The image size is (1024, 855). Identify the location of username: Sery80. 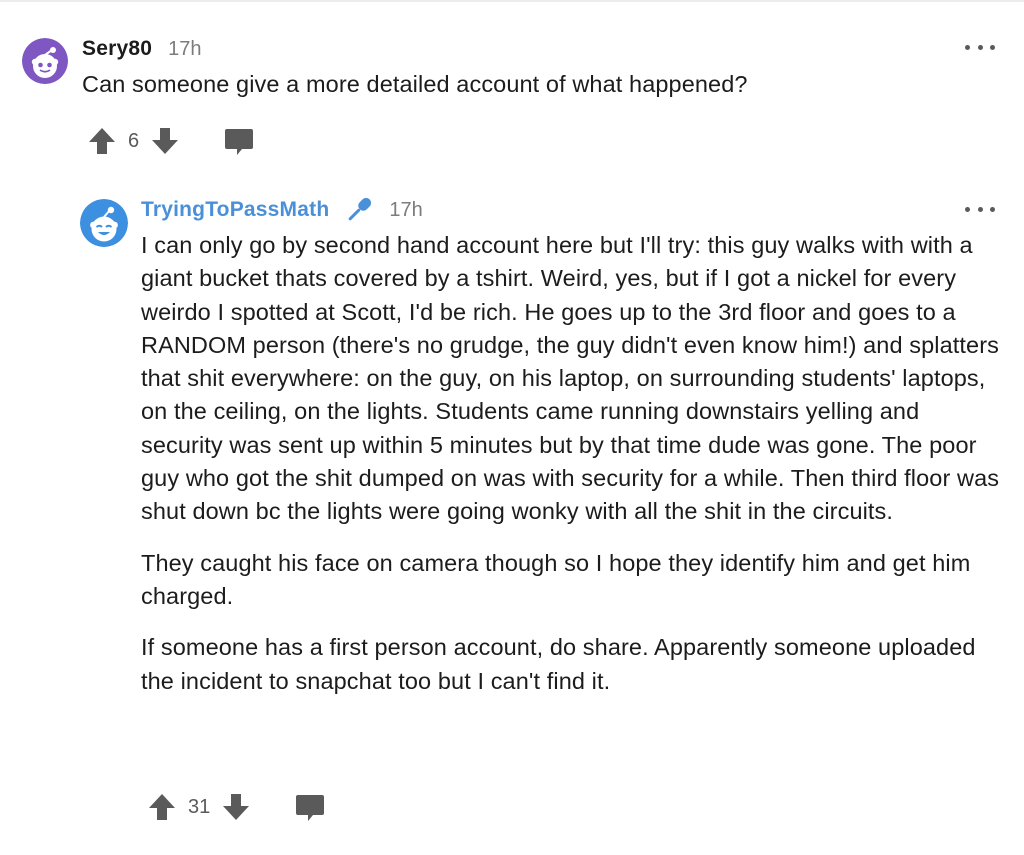
(117, 49).